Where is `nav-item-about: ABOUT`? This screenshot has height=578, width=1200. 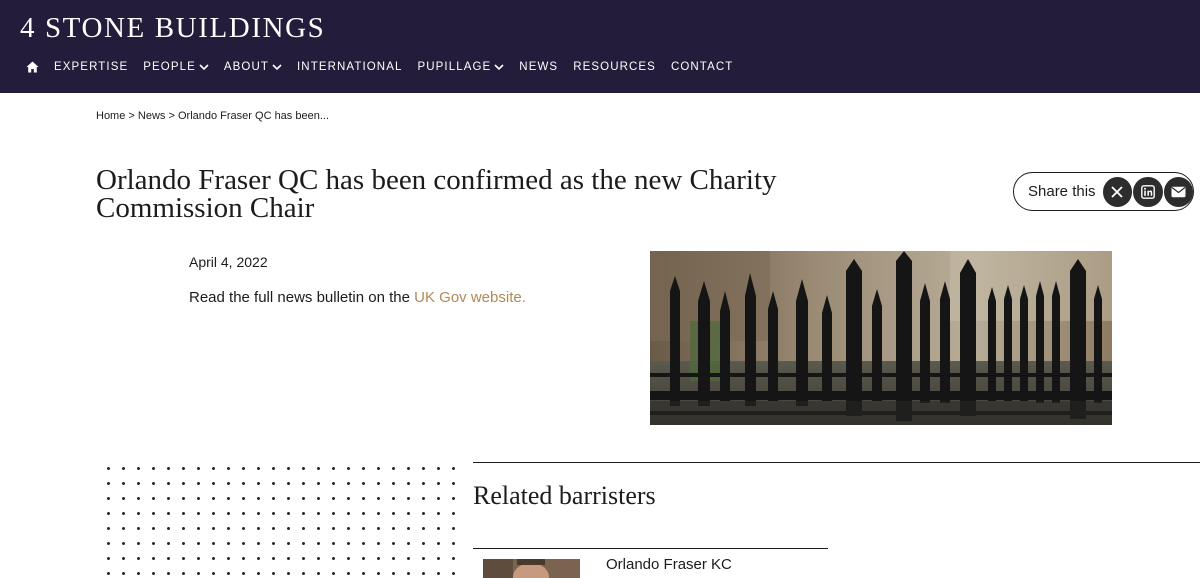 nav-item-about: ABOUT is located at coordinates (253, 67).